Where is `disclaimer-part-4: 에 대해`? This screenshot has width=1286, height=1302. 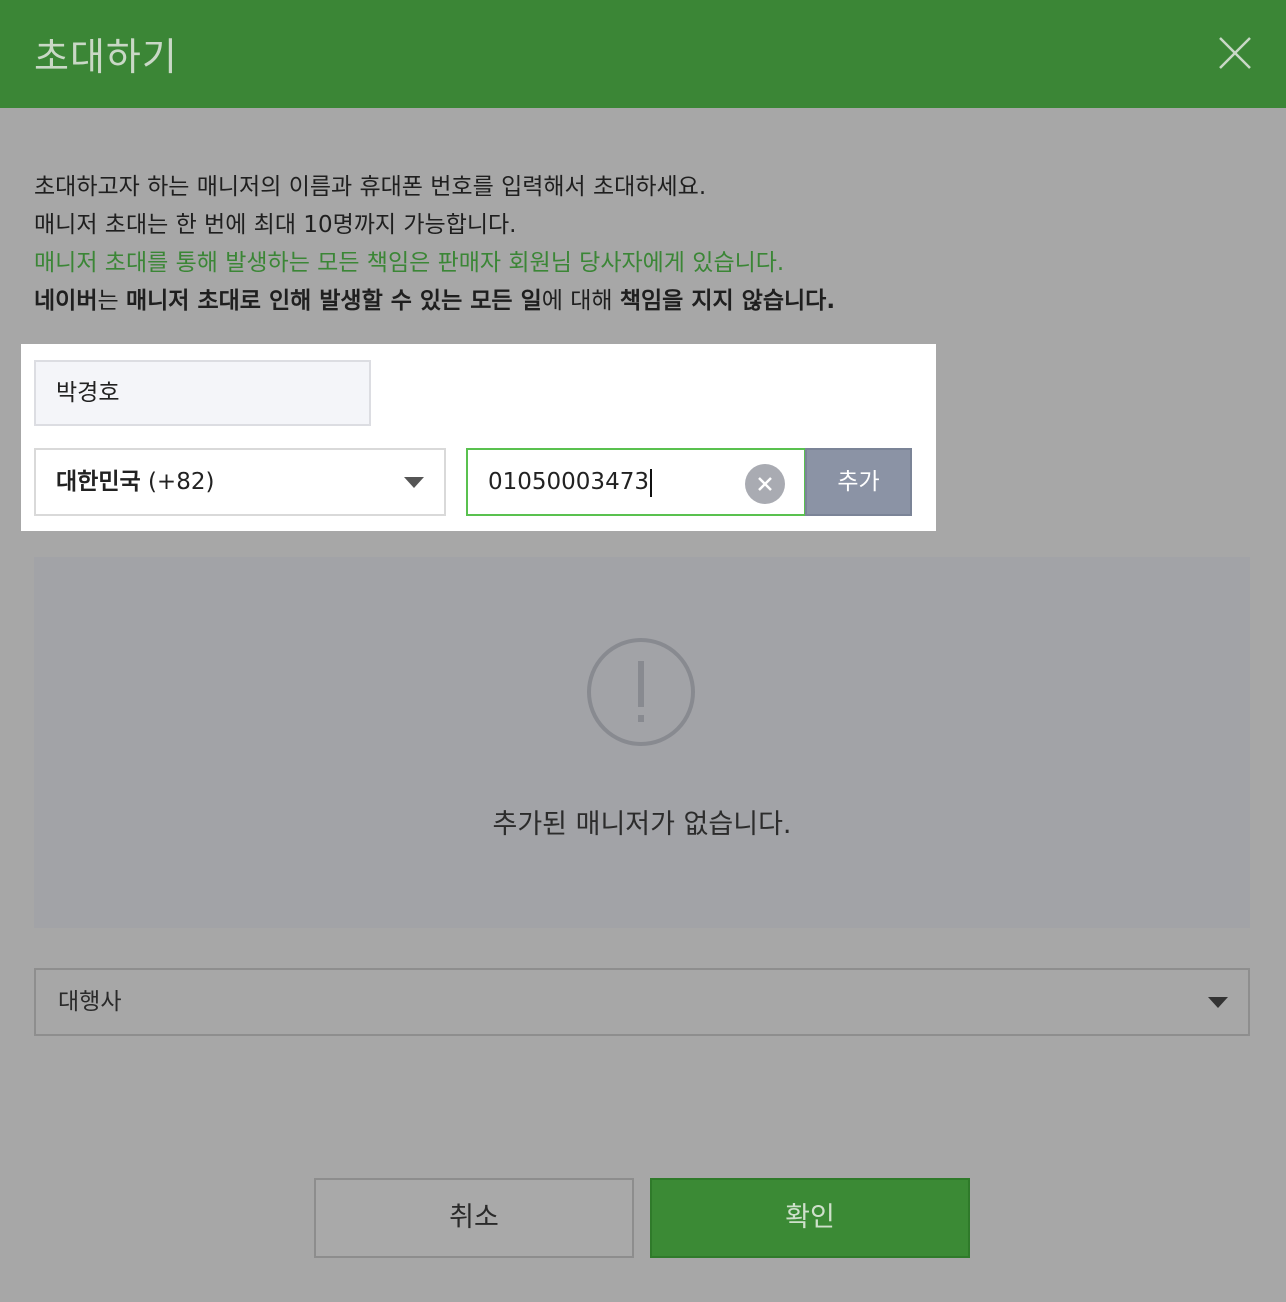 disclaimer-part-4: 에 대해 is located at coordinates (580, 301).